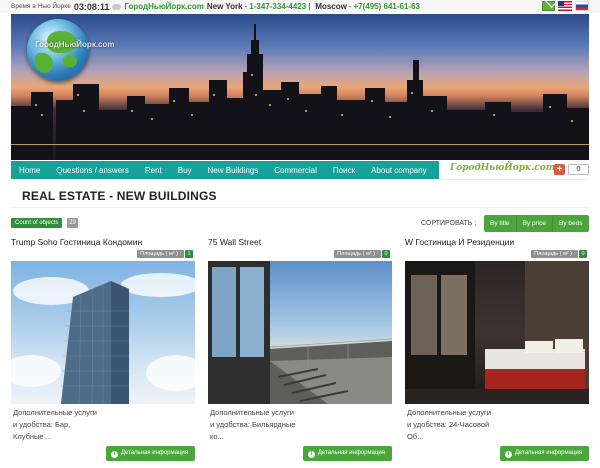 The height and width of the screenshot is (468, 600). Describe the element at coordinates (582, 6) in the screenshot. I see `flag-ru-icon` at that location.